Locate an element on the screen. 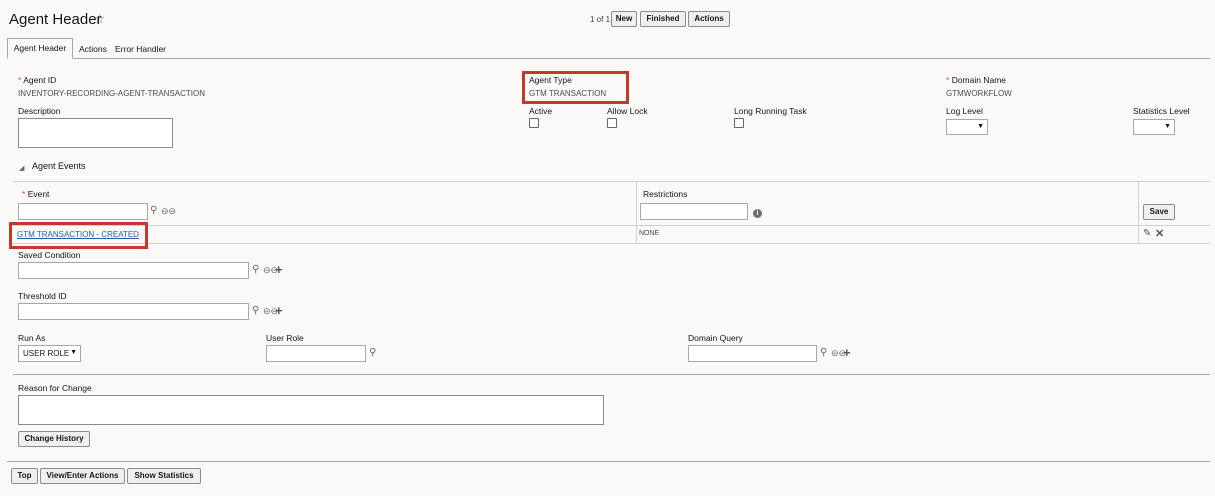 The width and height of the screenshot is (1215, 496). run-as-label: Run As is located at coordinates (32, 338).